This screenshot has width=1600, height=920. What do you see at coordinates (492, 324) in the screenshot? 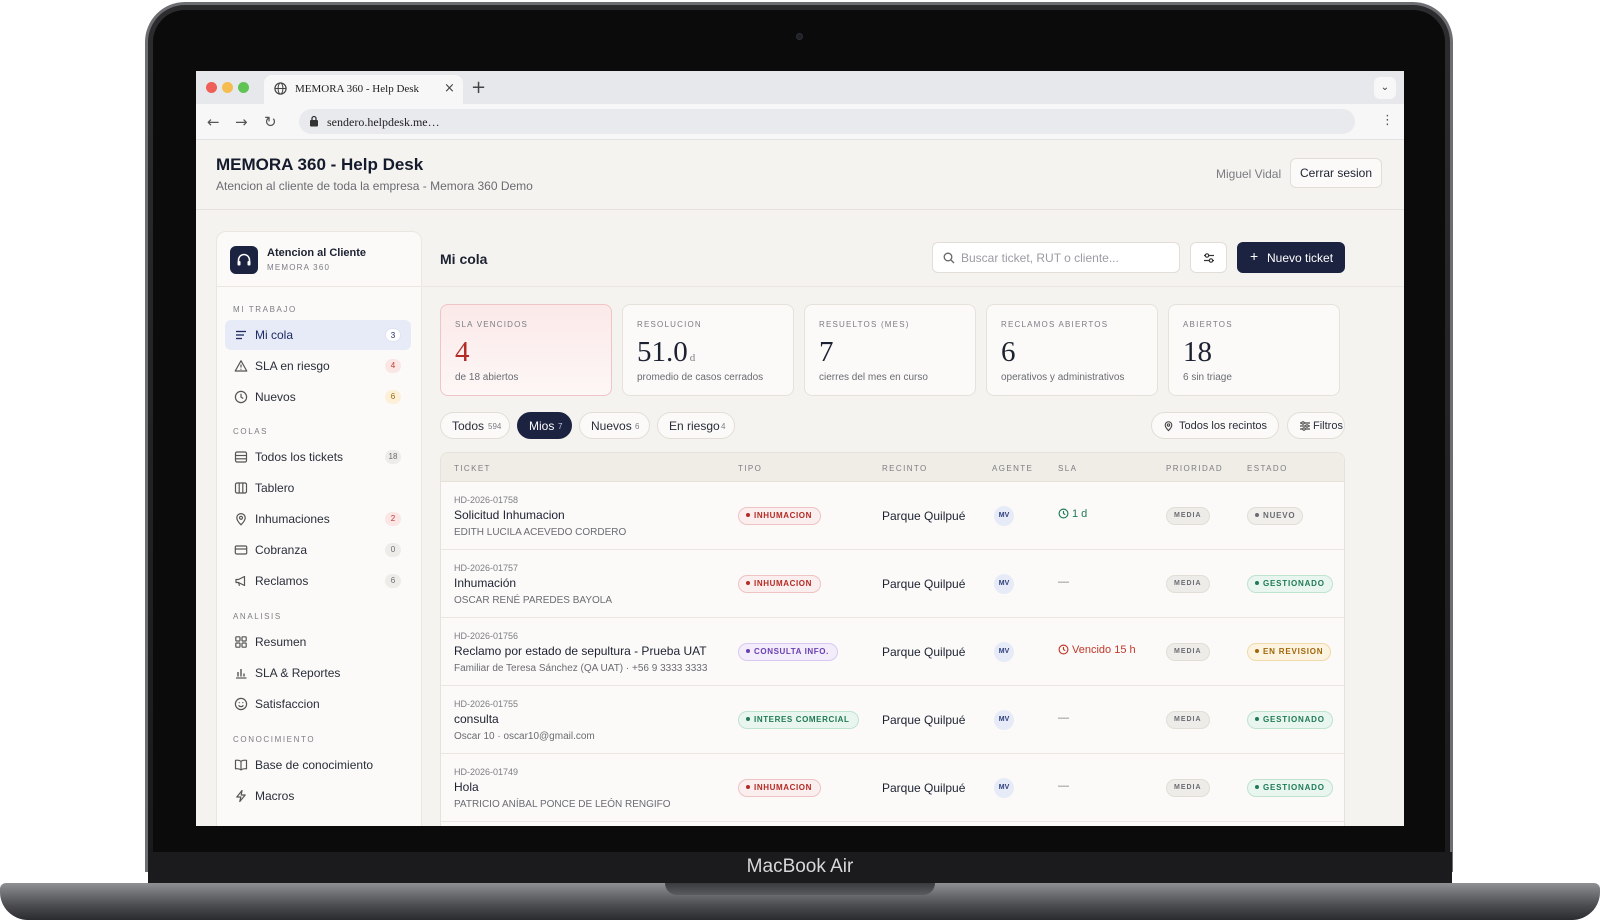
I see `stat-label: SLA VENCIDOS` at bounding box center [492, 324].